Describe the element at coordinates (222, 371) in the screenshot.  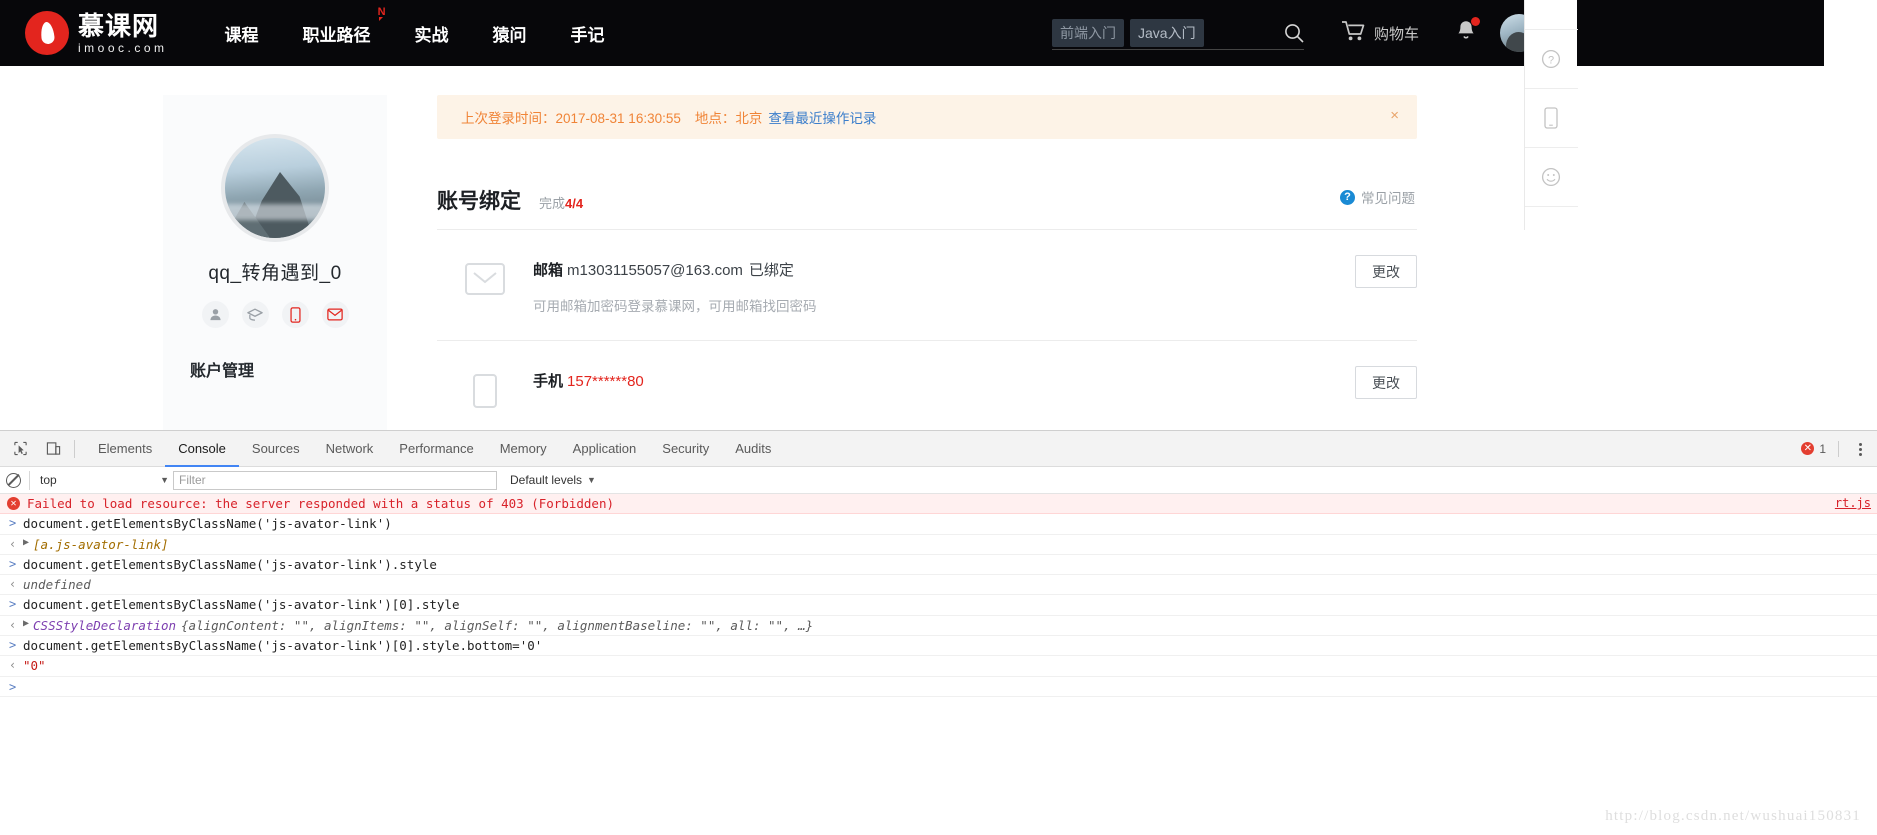
I see `sidebar-section-title: 账户管理` at that location.